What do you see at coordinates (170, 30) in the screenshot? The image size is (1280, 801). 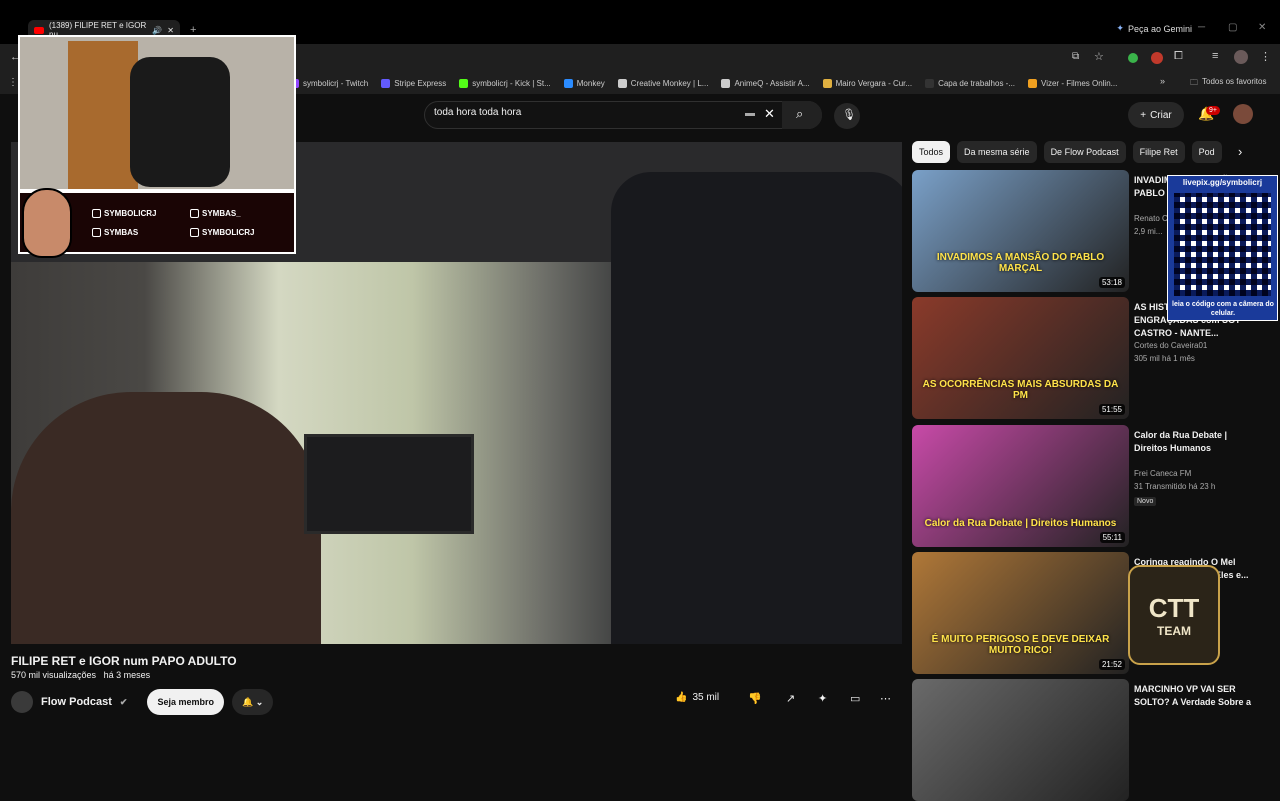 I see `tab-close-icon: ✕` at bounding box center [170, 30].